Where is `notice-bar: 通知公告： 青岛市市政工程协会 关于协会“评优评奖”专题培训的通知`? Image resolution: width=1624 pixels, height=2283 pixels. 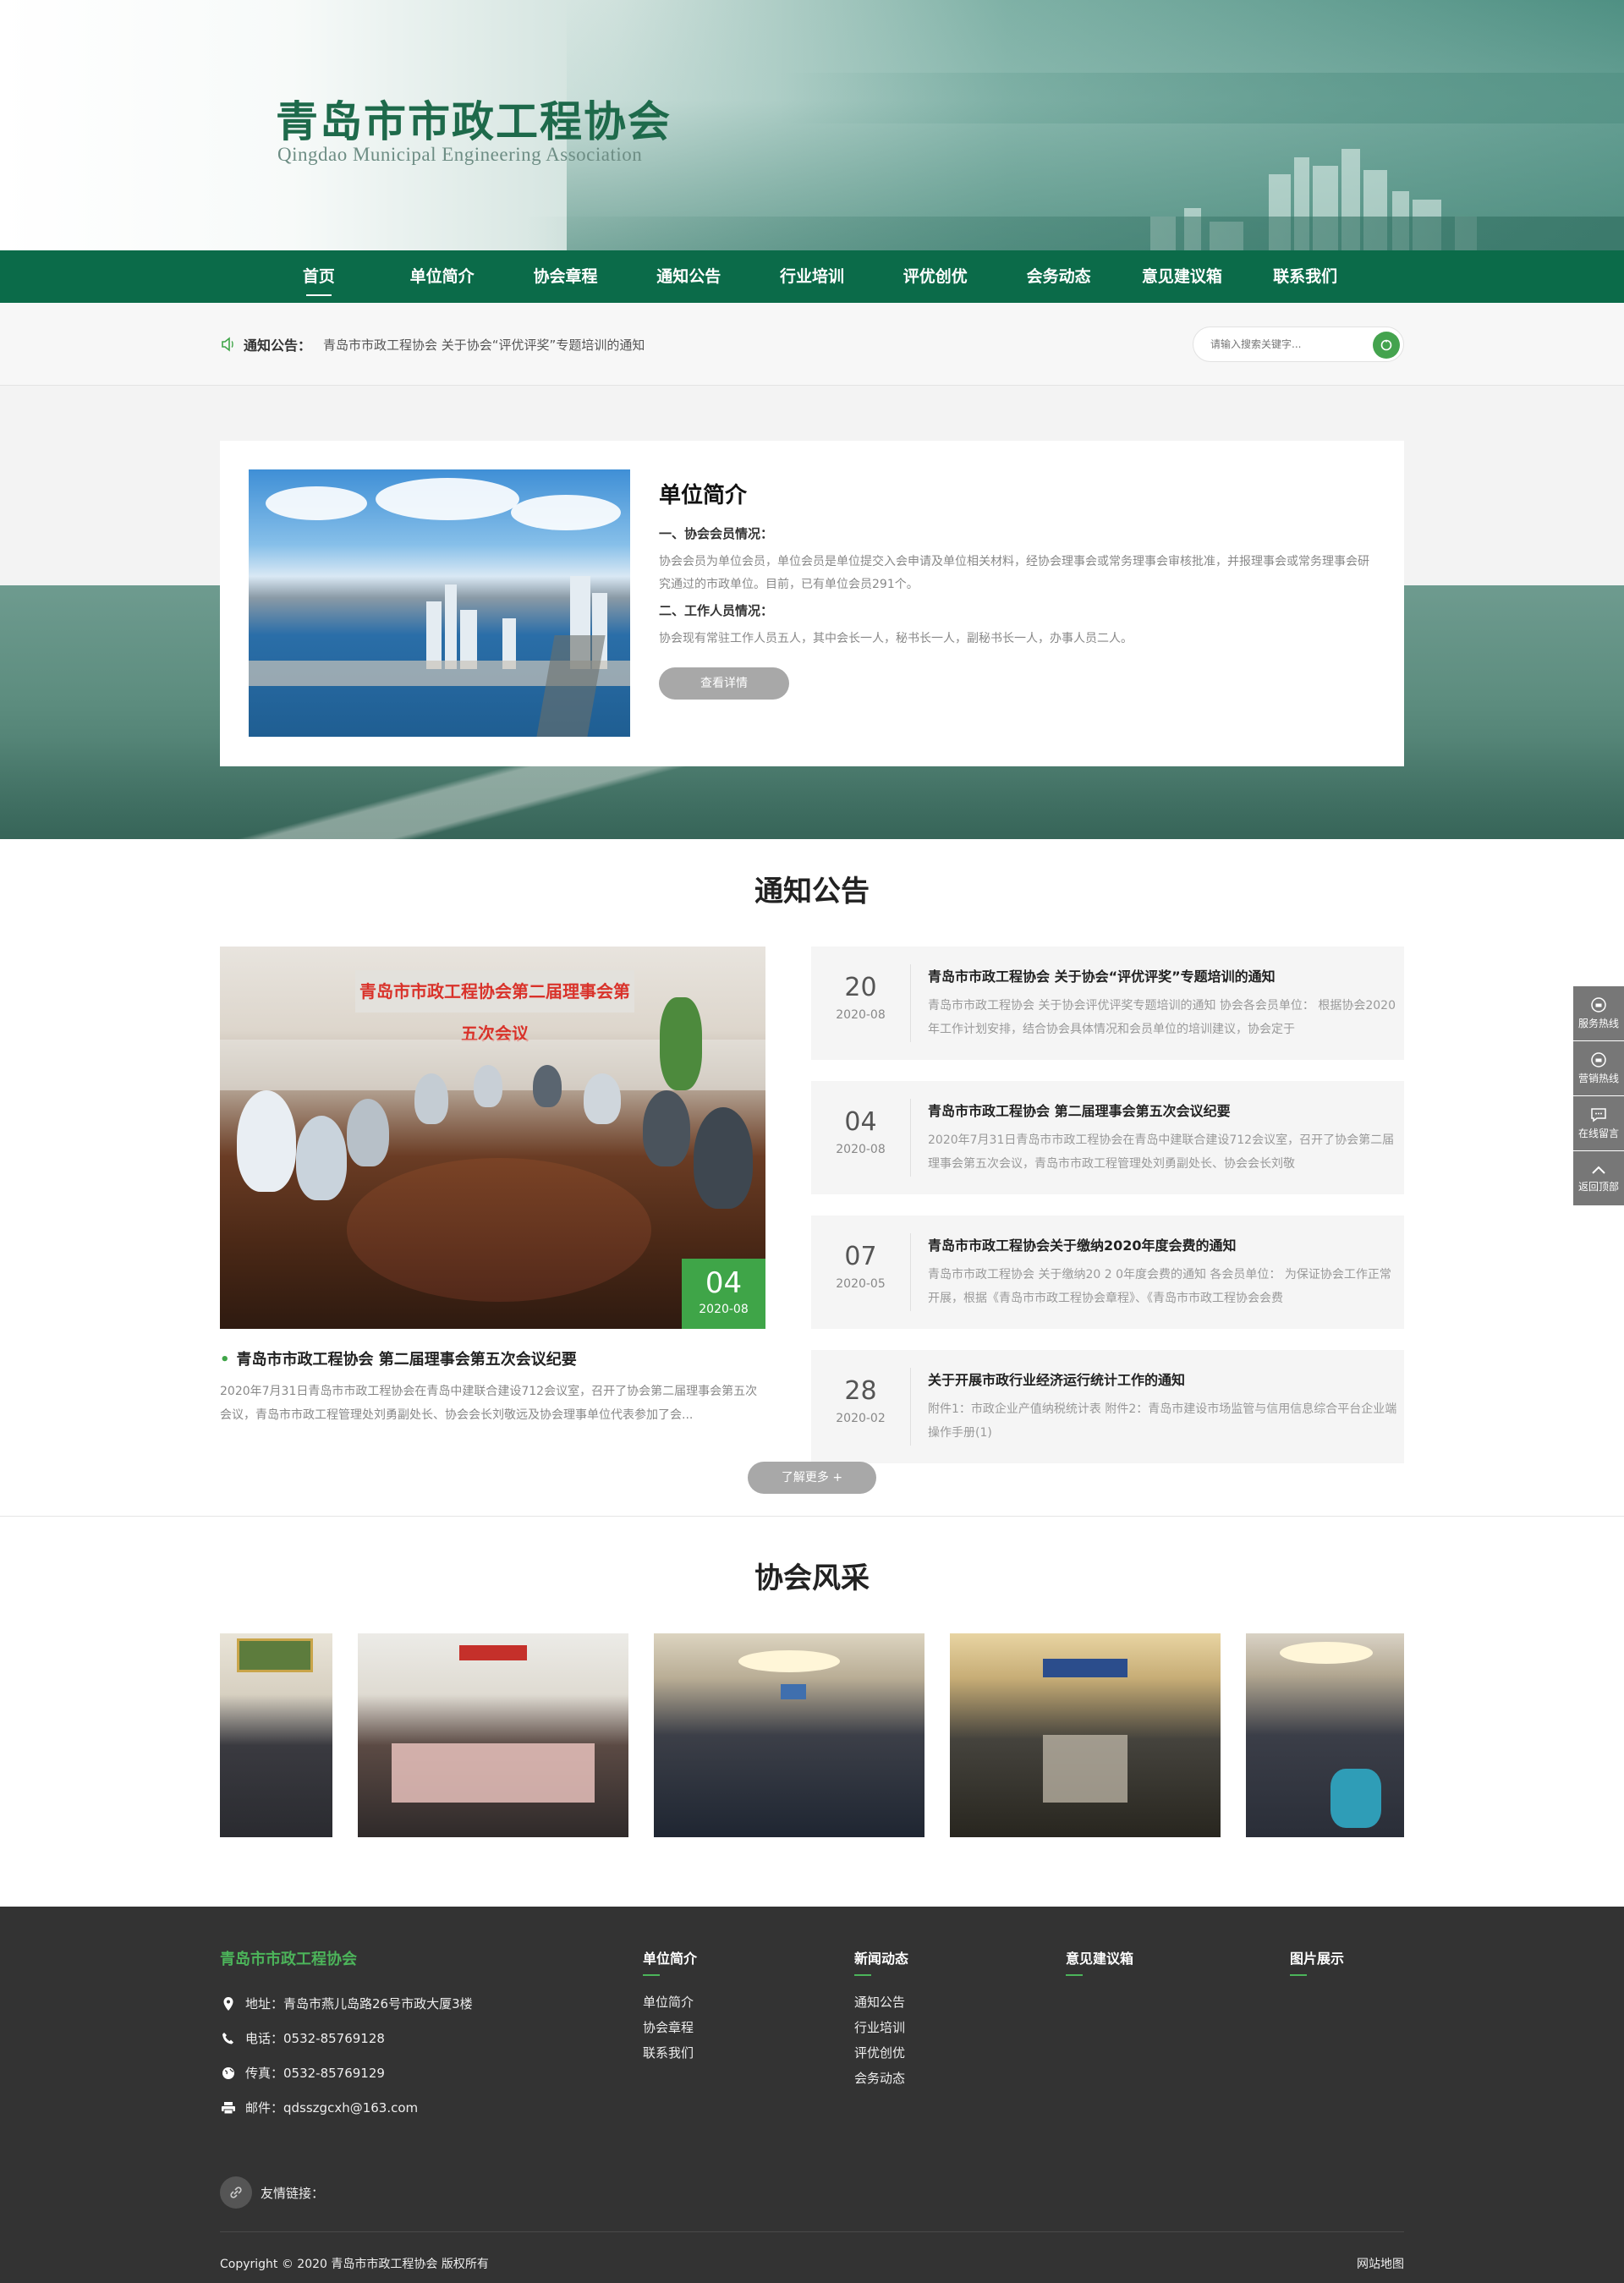
notice-bar: 通知公告： 青岛市市政工程协会 关于协会“评优评奖”专题培训的通知 is located at coordinates (812, 344).